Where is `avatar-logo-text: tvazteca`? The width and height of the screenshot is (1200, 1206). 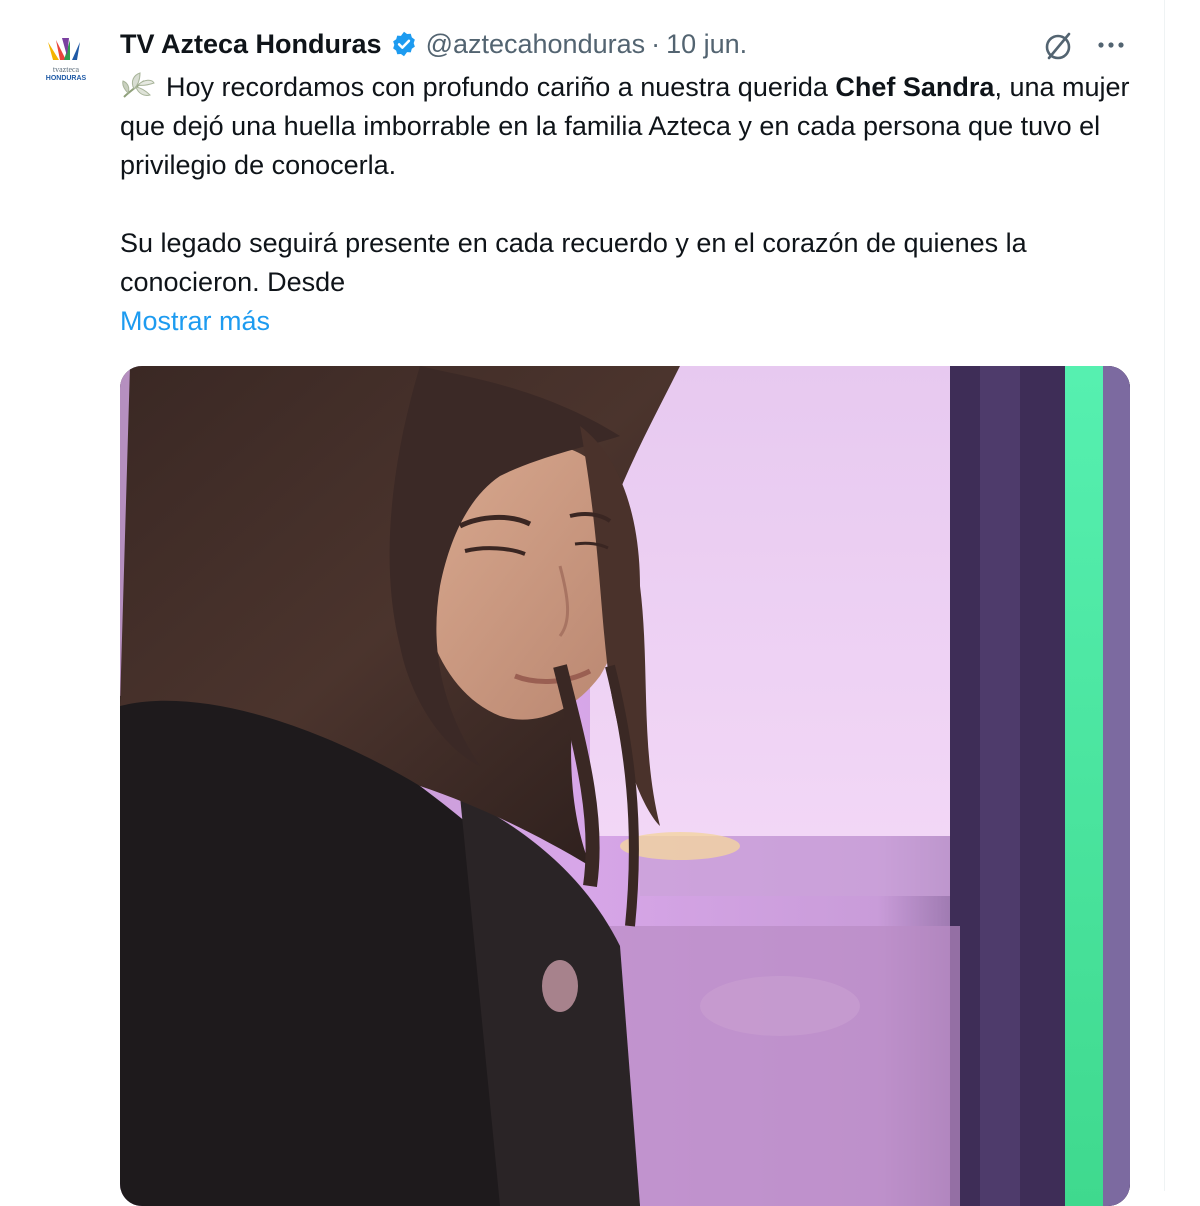
avatar-logo-text: tvazteca is located at coordinates (66, 69).